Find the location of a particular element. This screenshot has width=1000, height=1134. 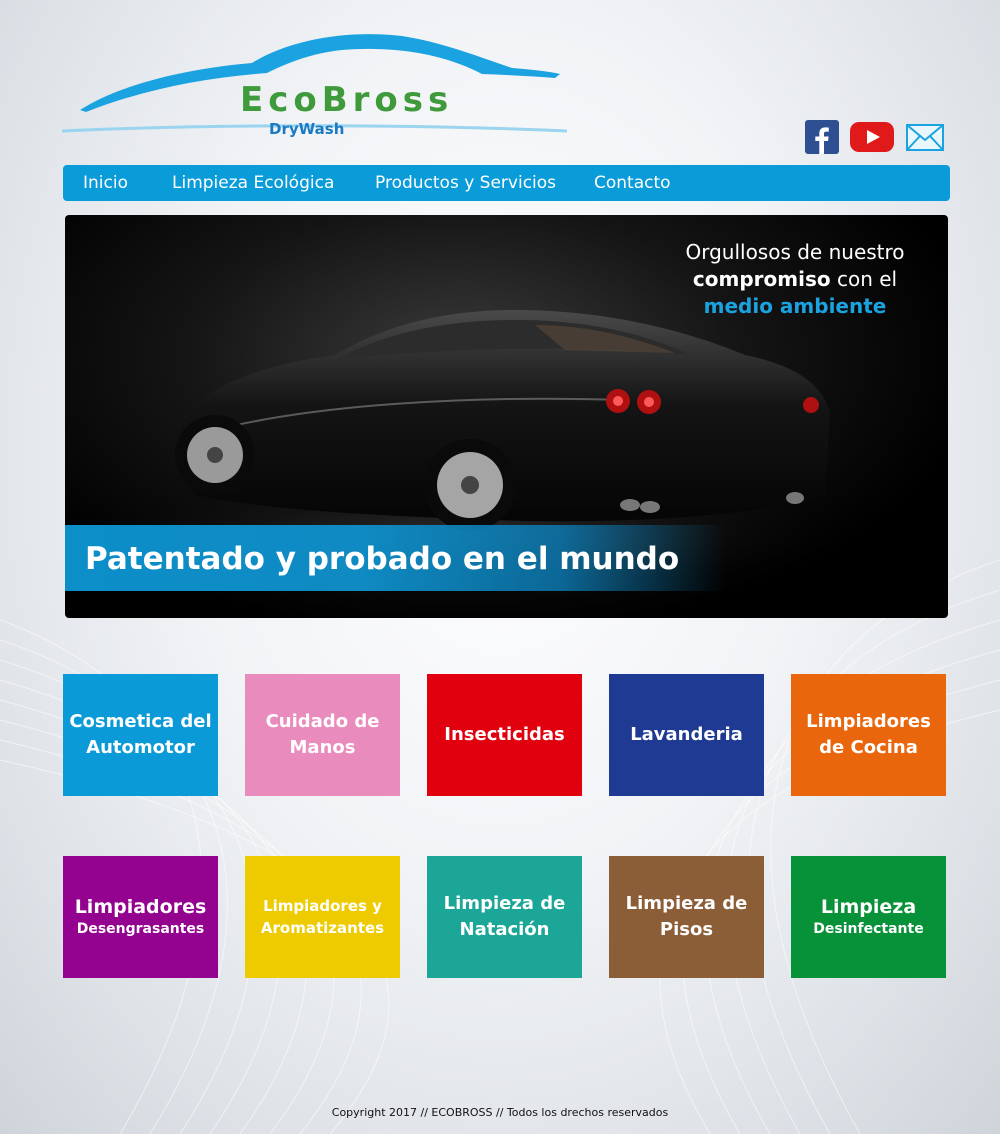

tile-limpiadores-aromatizantes: Limpiadores y Aromatizantes is located at coordinates (322, 917).